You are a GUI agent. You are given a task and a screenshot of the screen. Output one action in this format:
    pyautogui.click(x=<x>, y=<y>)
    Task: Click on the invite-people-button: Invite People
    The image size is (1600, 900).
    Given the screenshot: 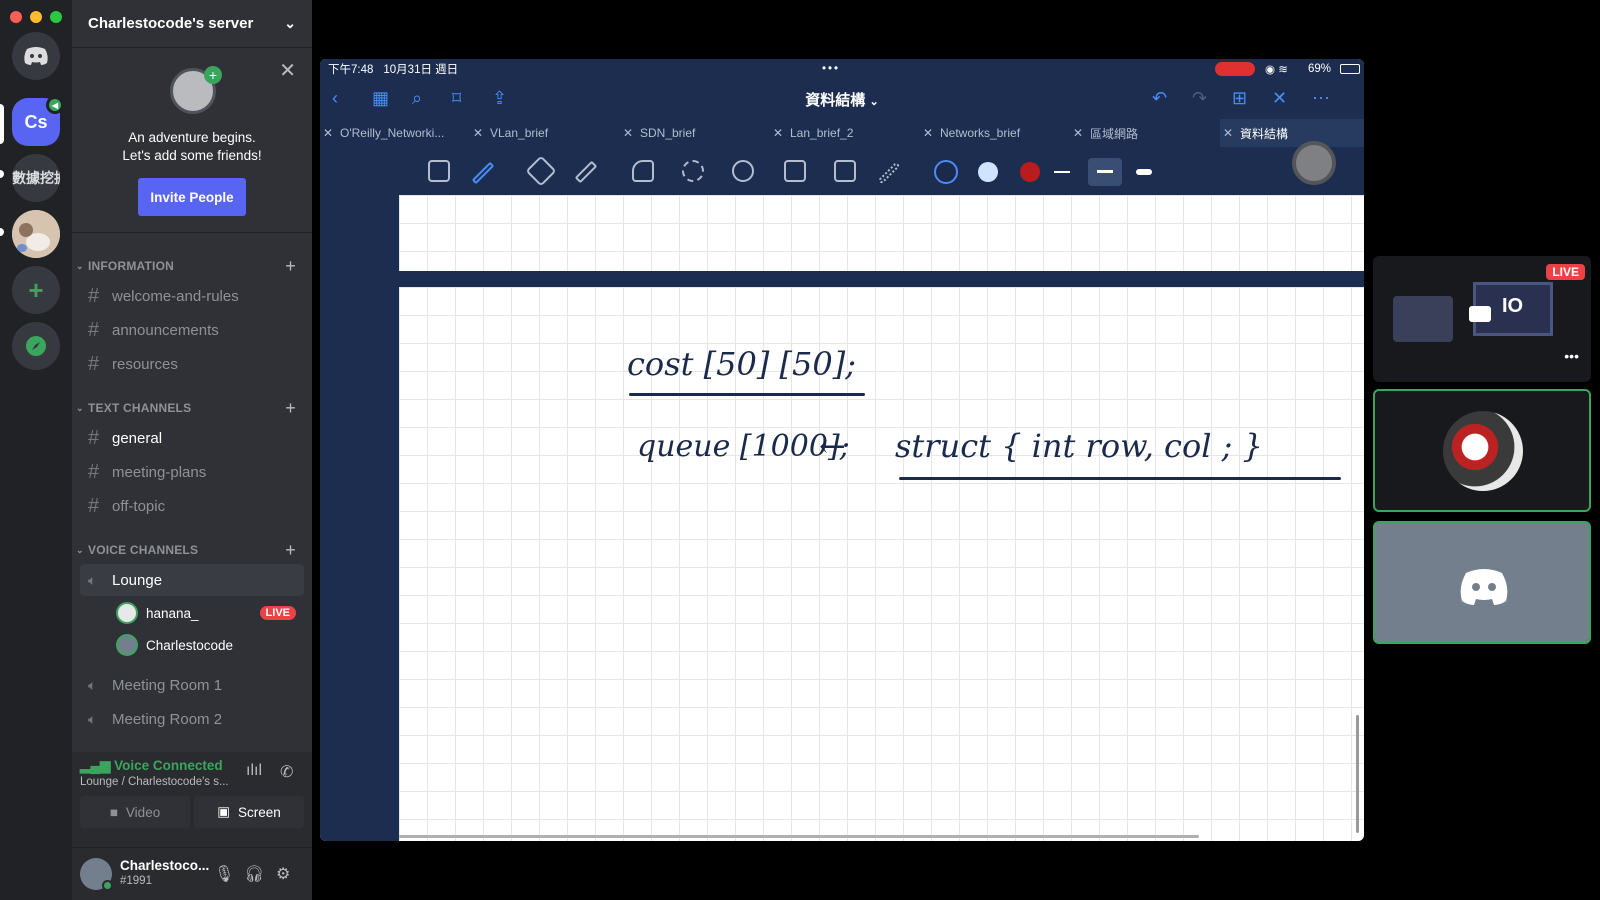 What is the action you would take?
    pyautogui.click(x=192, y=197)
    